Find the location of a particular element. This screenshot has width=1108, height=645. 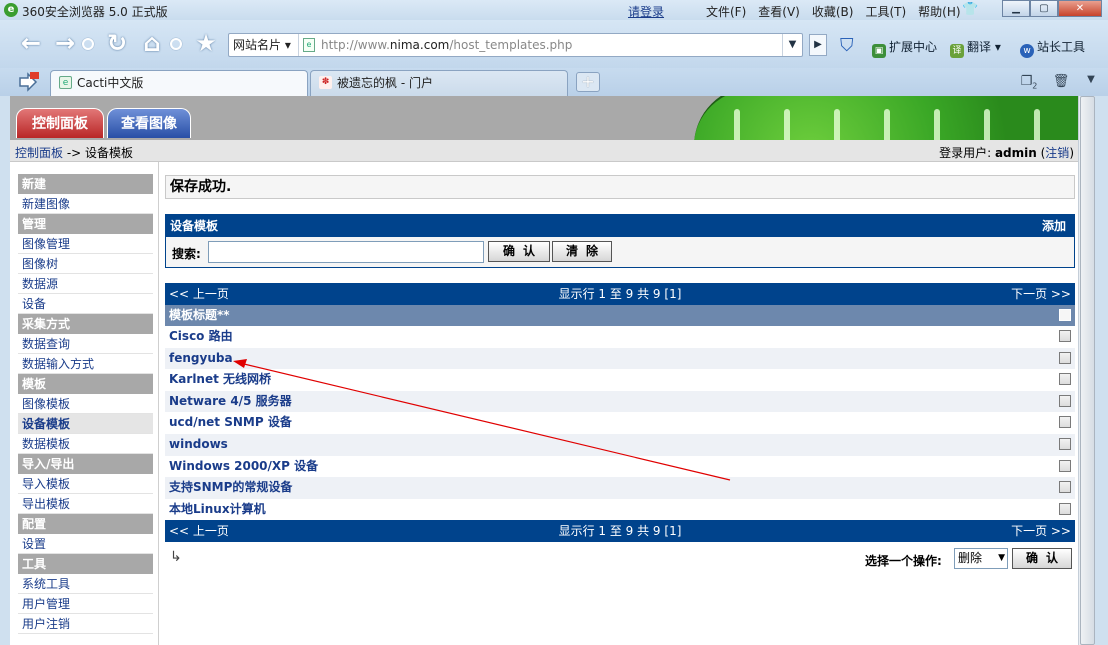

user-label: 登录用户: is located at coordinates (967, 153).